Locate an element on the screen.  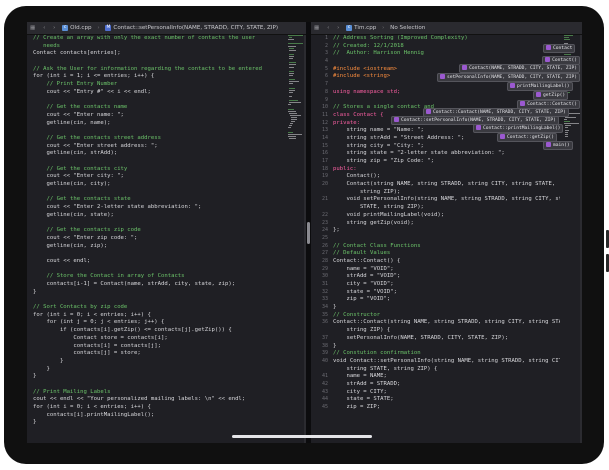
code-line: getline(cin, strAdd); is located at coordinates (155, 154).